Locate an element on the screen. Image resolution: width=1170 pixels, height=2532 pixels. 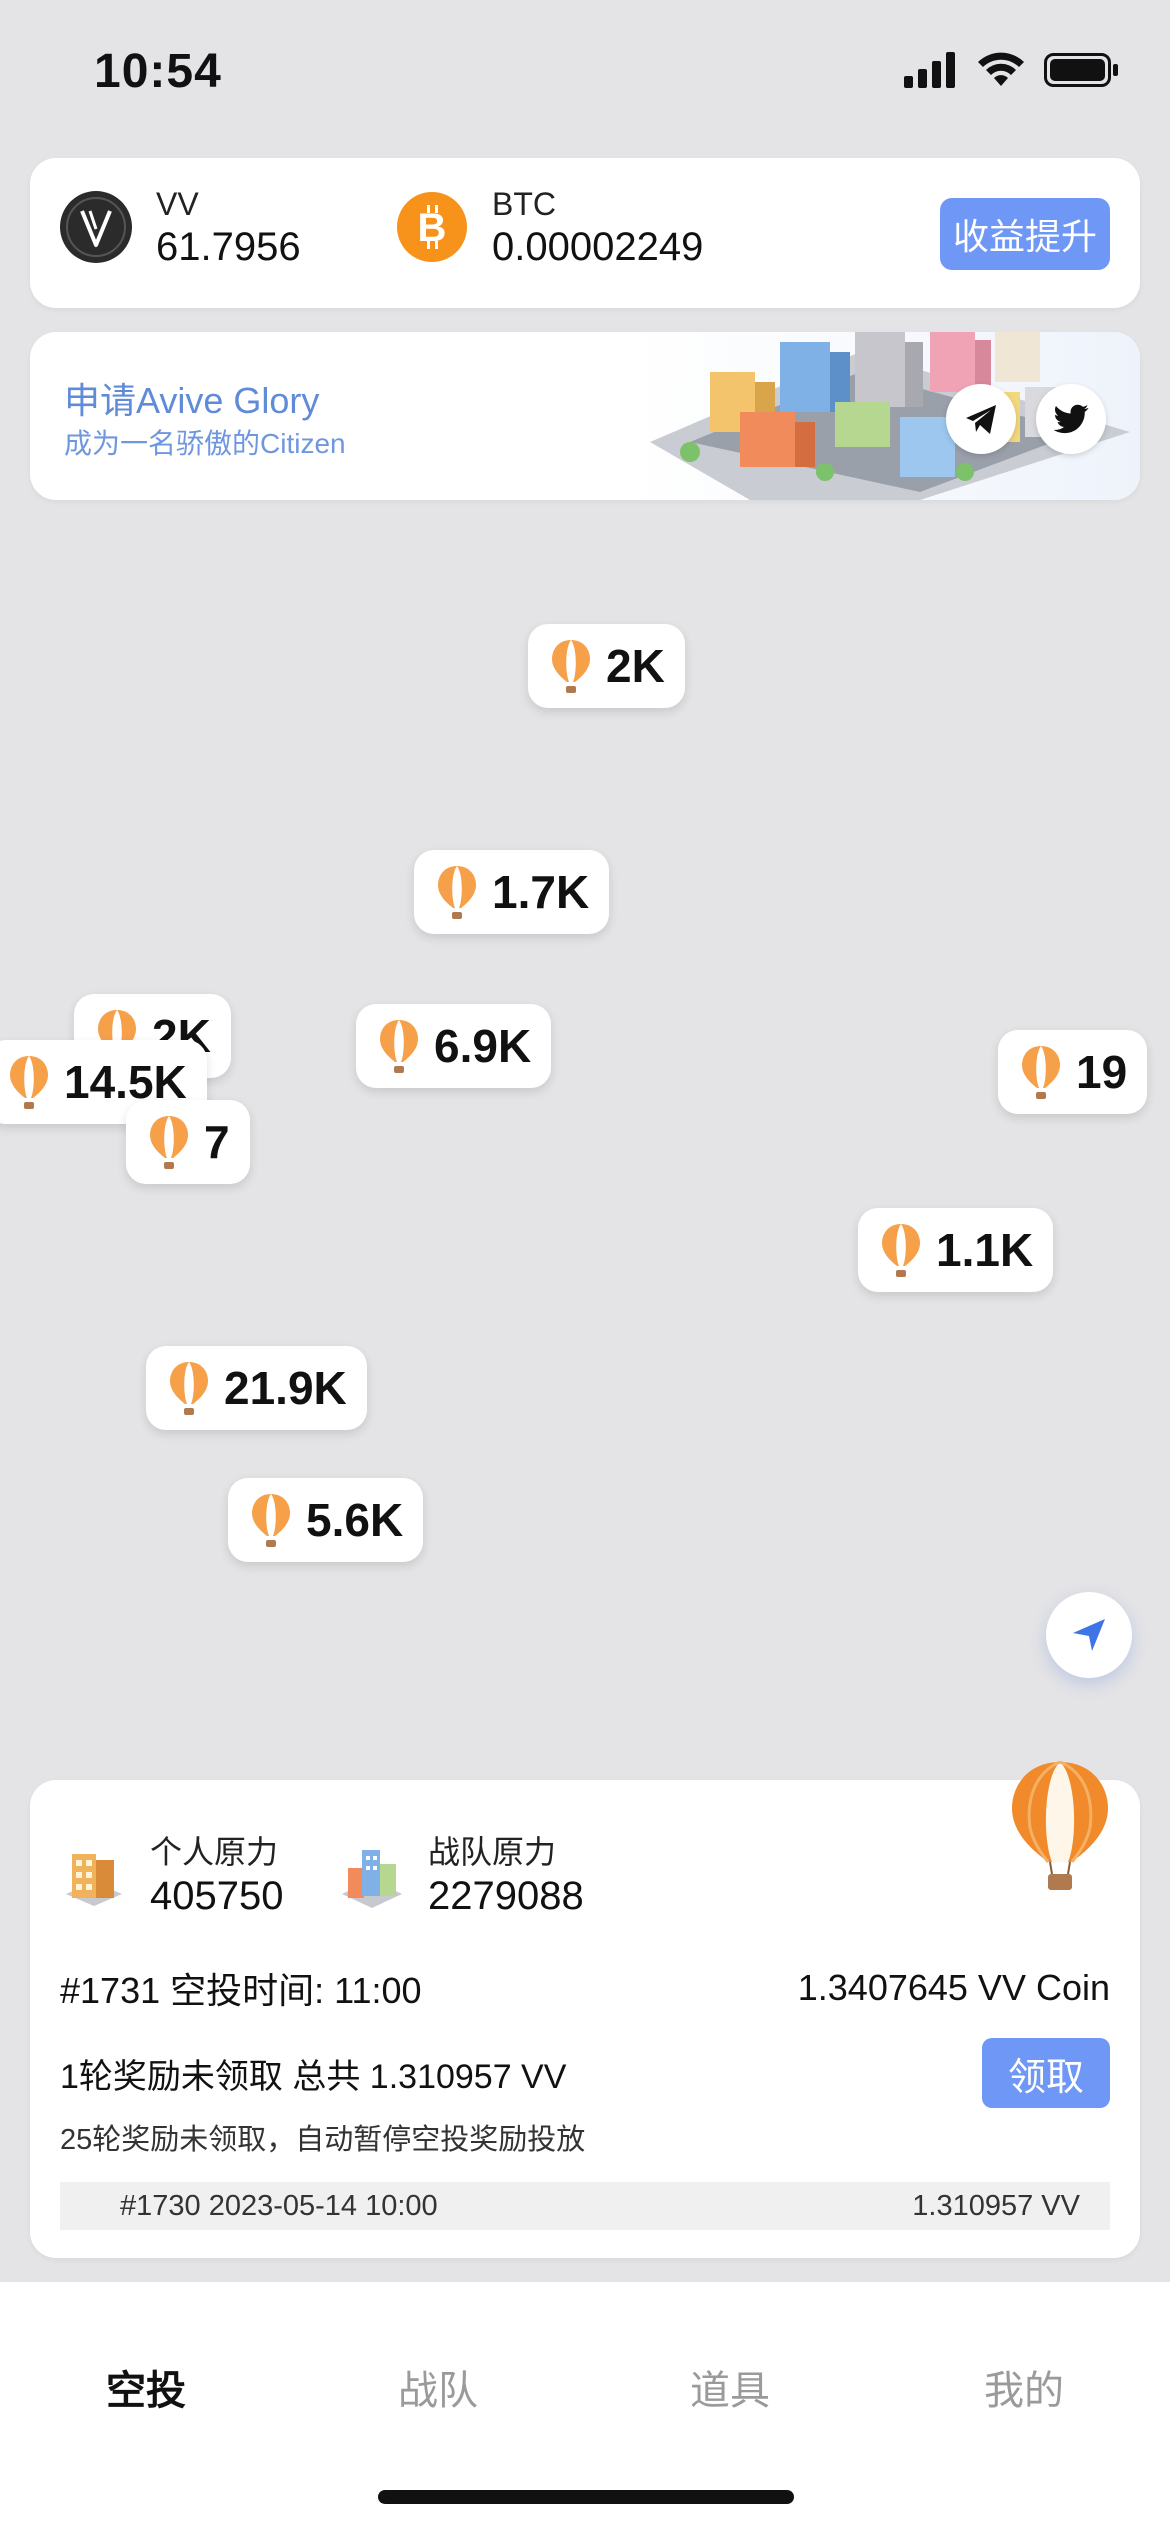
btc-balance: B BTC 0.00002249 is located at coordinates (549, 227).